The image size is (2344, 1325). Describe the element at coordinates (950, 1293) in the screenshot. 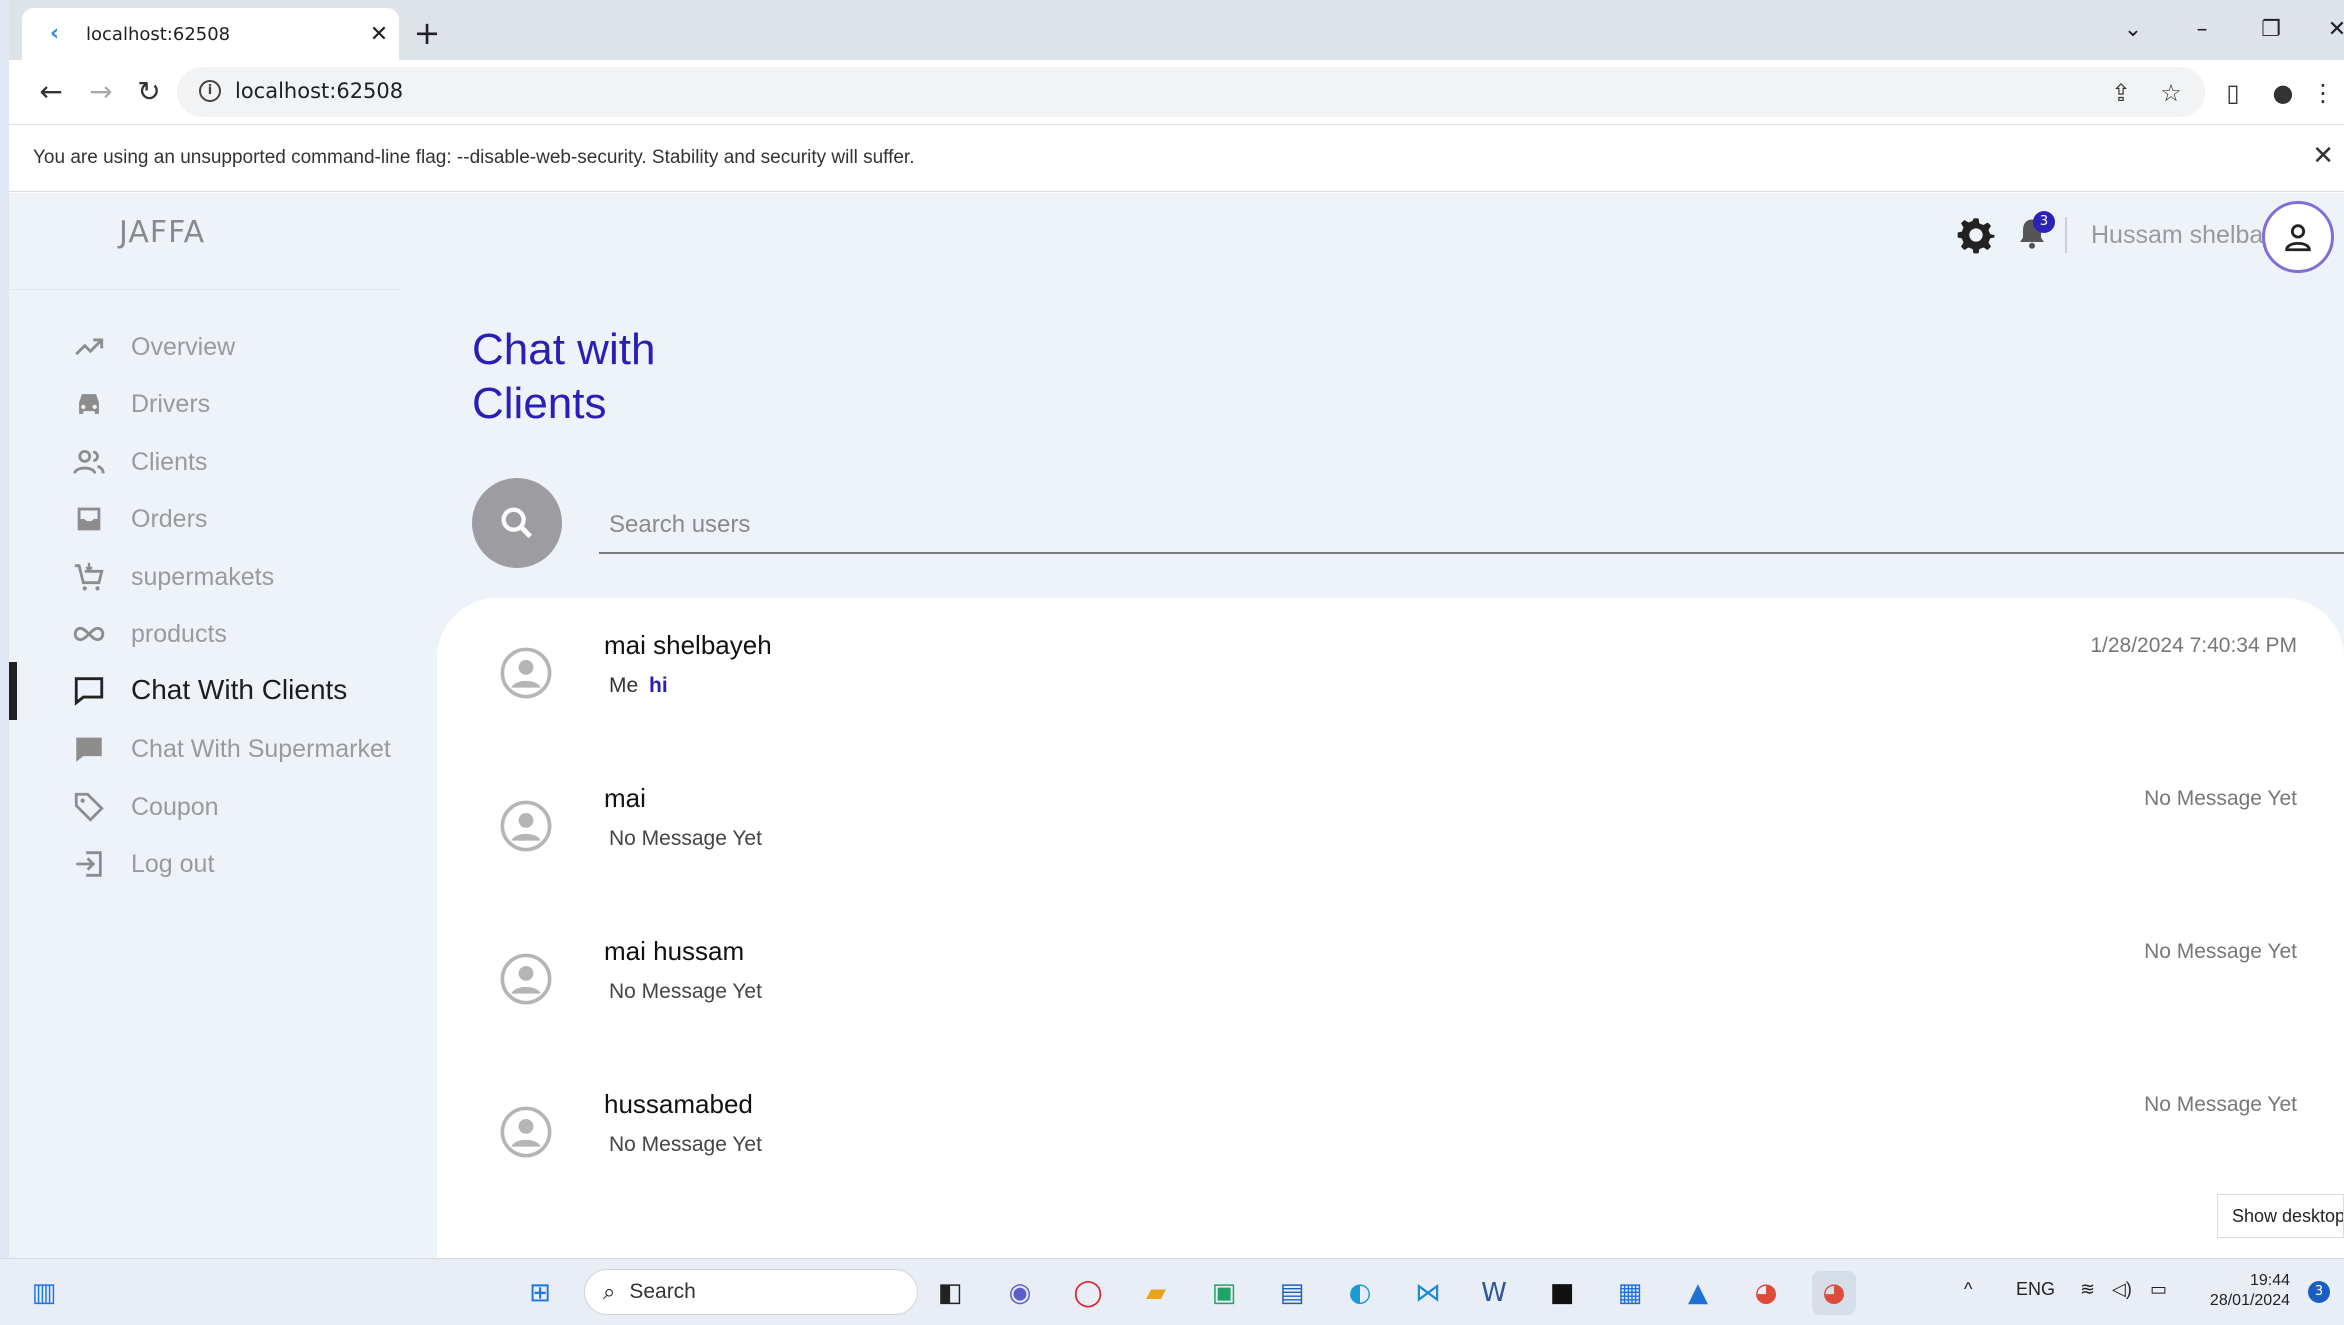

I see `task-view-icon: ◧` at that location.